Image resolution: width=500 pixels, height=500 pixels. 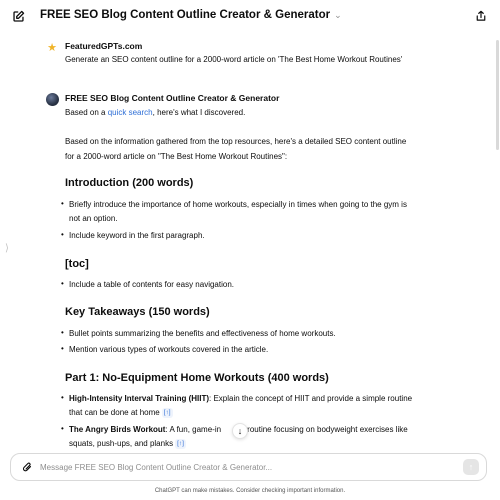 What do you see at coordinates (93, 218) in the screenshot?
I see `intro-bullet-1-line2: not an option.` at bounding box center [93, 218].